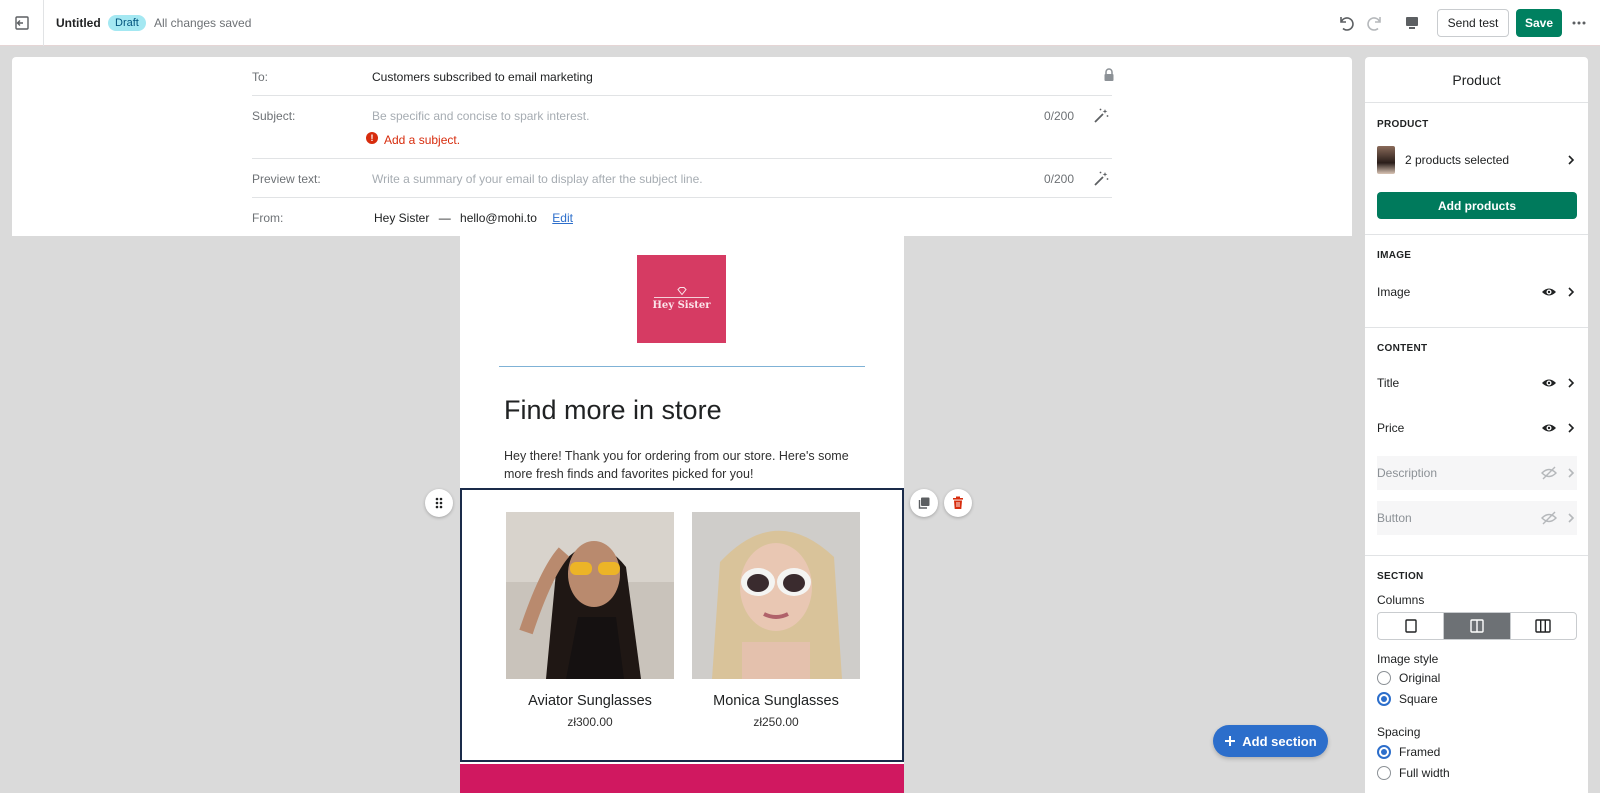 The image size is (1600, 793). I want to click on image-style-square: Square, so click(1407, 699).